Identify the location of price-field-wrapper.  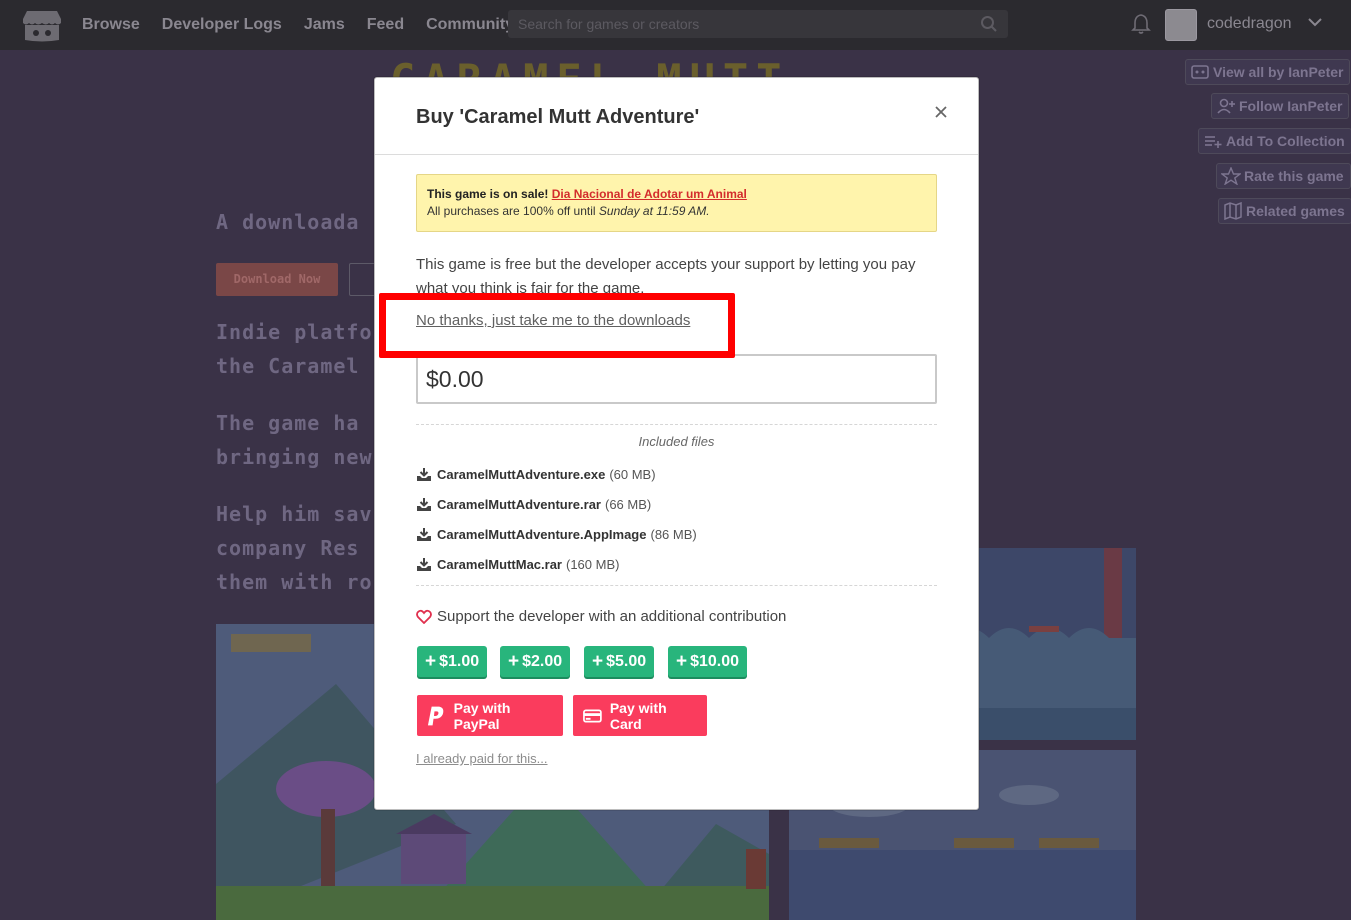
(676, 379).